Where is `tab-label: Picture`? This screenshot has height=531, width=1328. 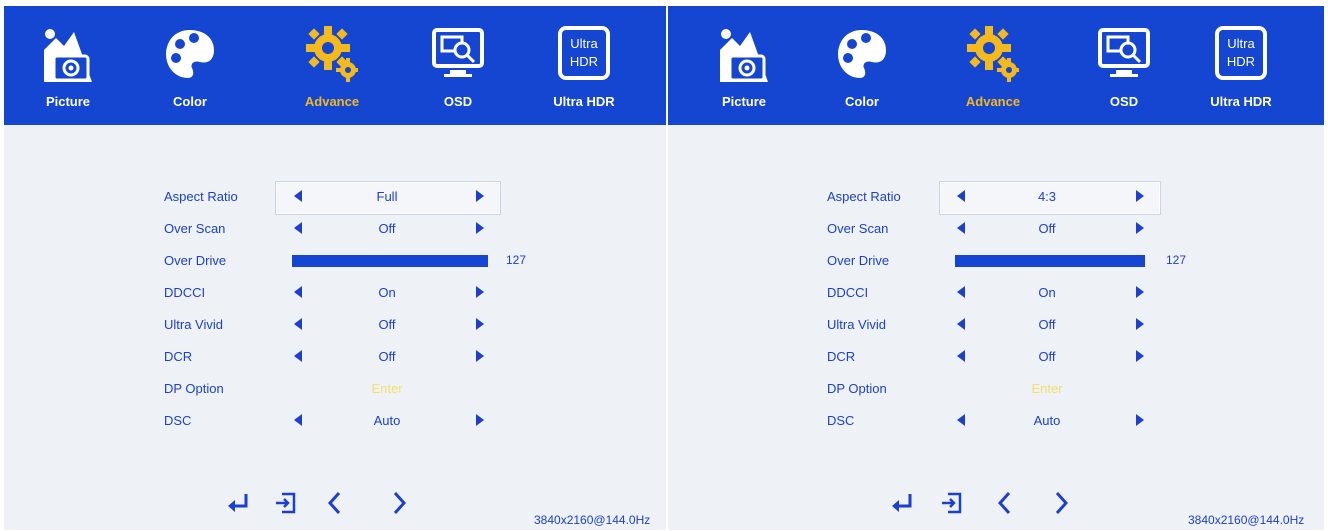
tab-label: Picture is located at coordinates (68, 101).